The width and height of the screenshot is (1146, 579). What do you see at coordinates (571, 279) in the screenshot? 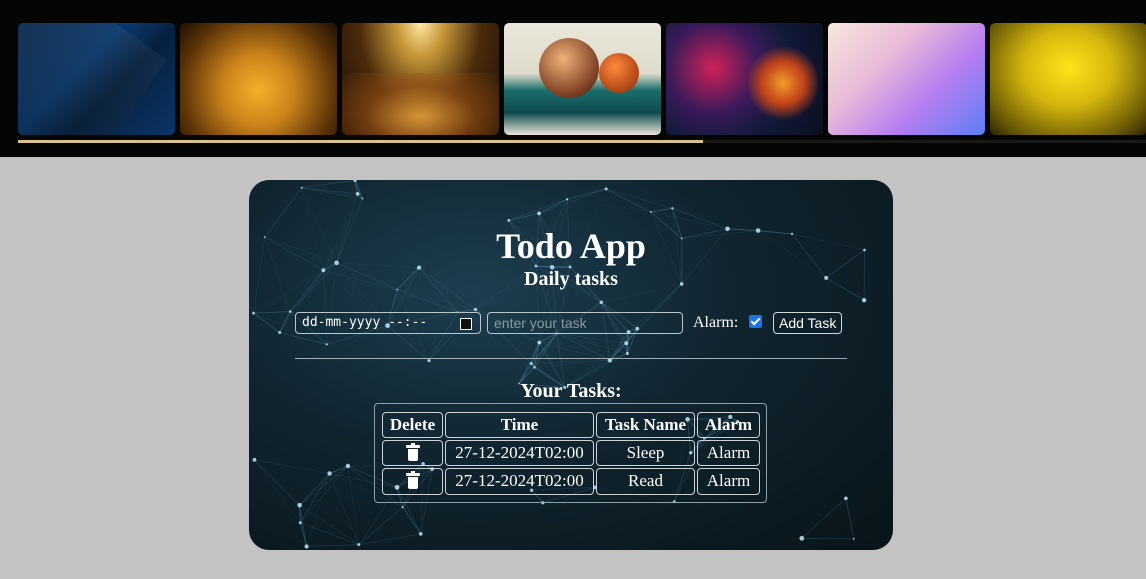
I see `page-subtitle: Daily tasks` at bounding box center [571, 279].